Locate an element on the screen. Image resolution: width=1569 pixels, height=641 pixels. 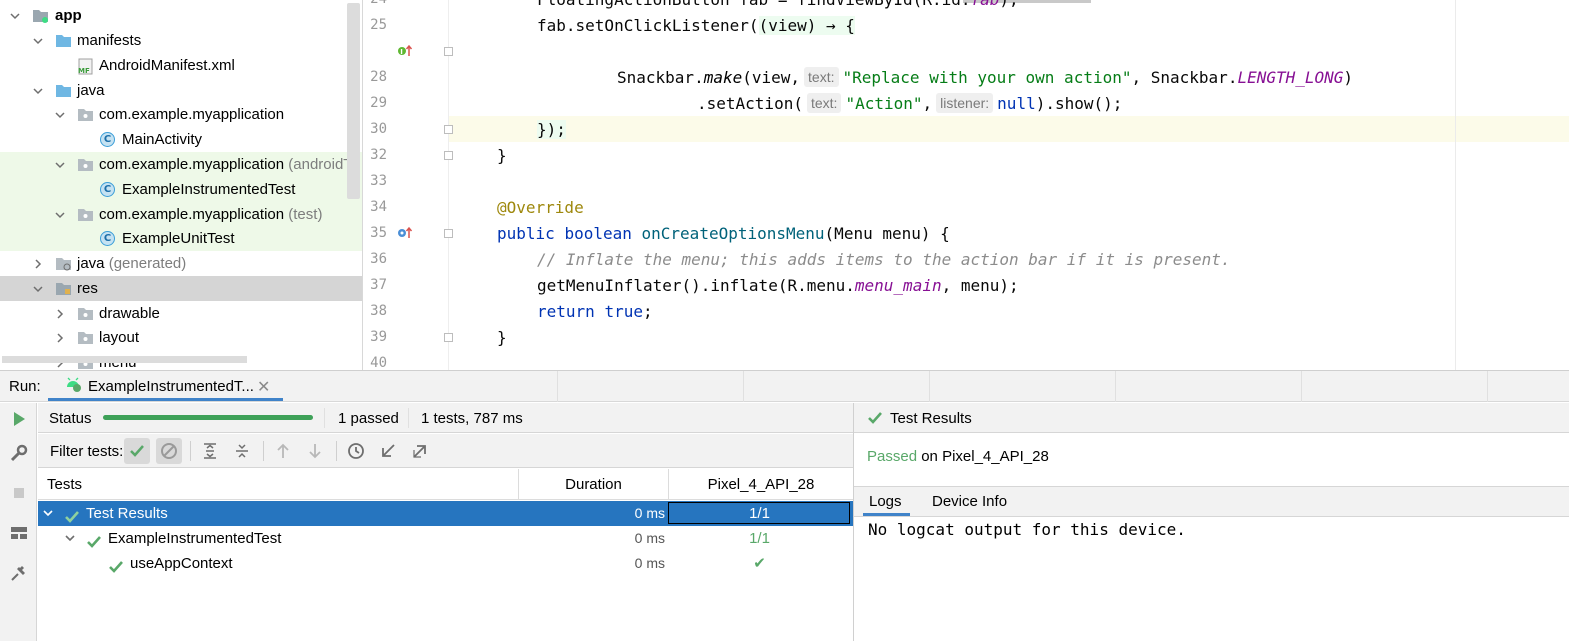
line-number: 39 is located at coordinates (378, 337).